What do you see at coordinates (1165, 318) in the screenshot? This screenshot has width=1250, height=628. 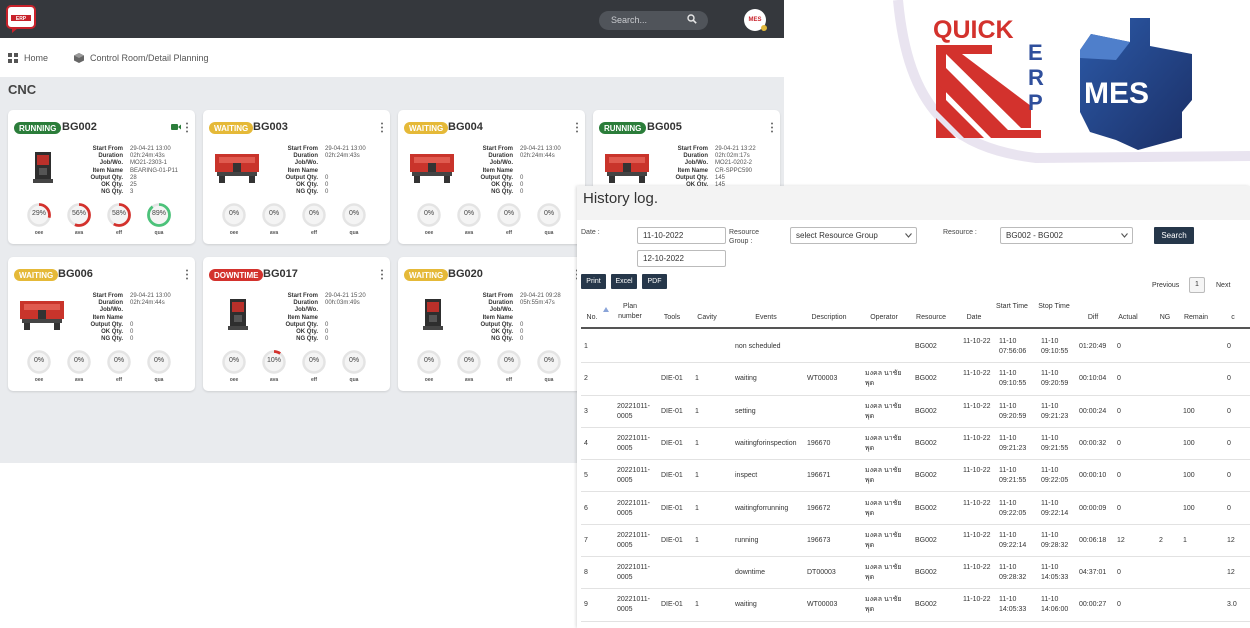 I see `column-header: NG` at bounding box center [1165, 318].